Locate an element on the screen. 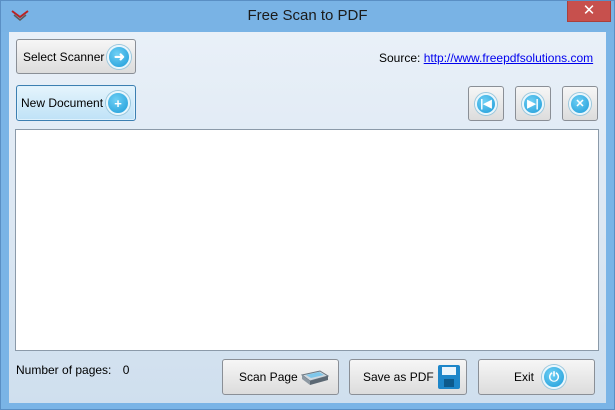 This screenshot has height=410, width=615. select-scanner-button: Select Scanner ➜ is located at coordinates (76, 56).